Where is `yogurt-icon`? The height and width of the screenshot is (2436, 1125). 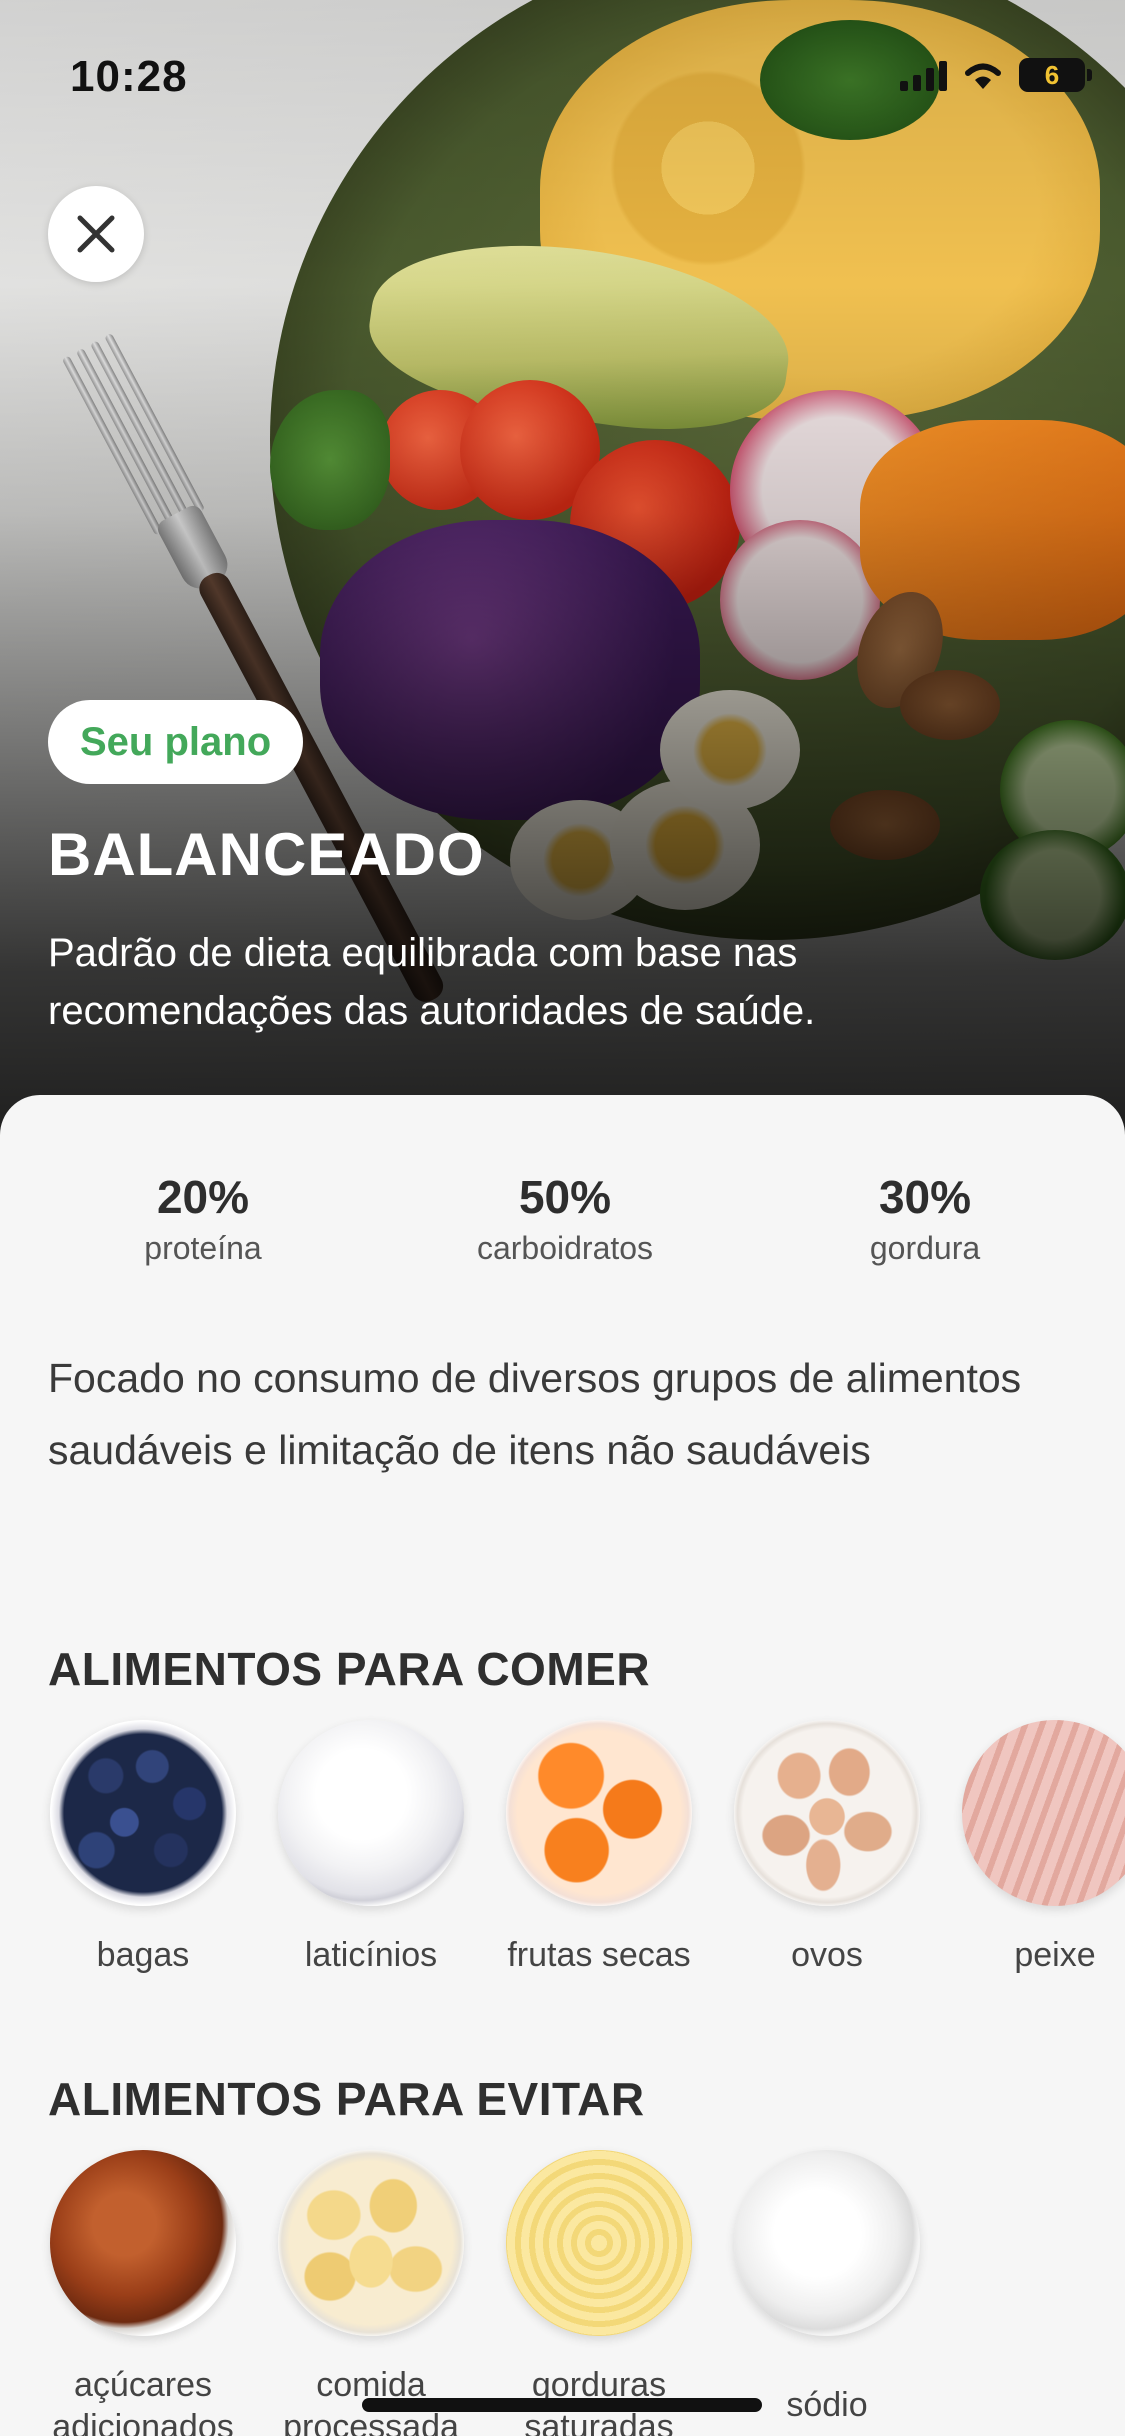 yogurt-icon is located at coordinates (371, 1813).